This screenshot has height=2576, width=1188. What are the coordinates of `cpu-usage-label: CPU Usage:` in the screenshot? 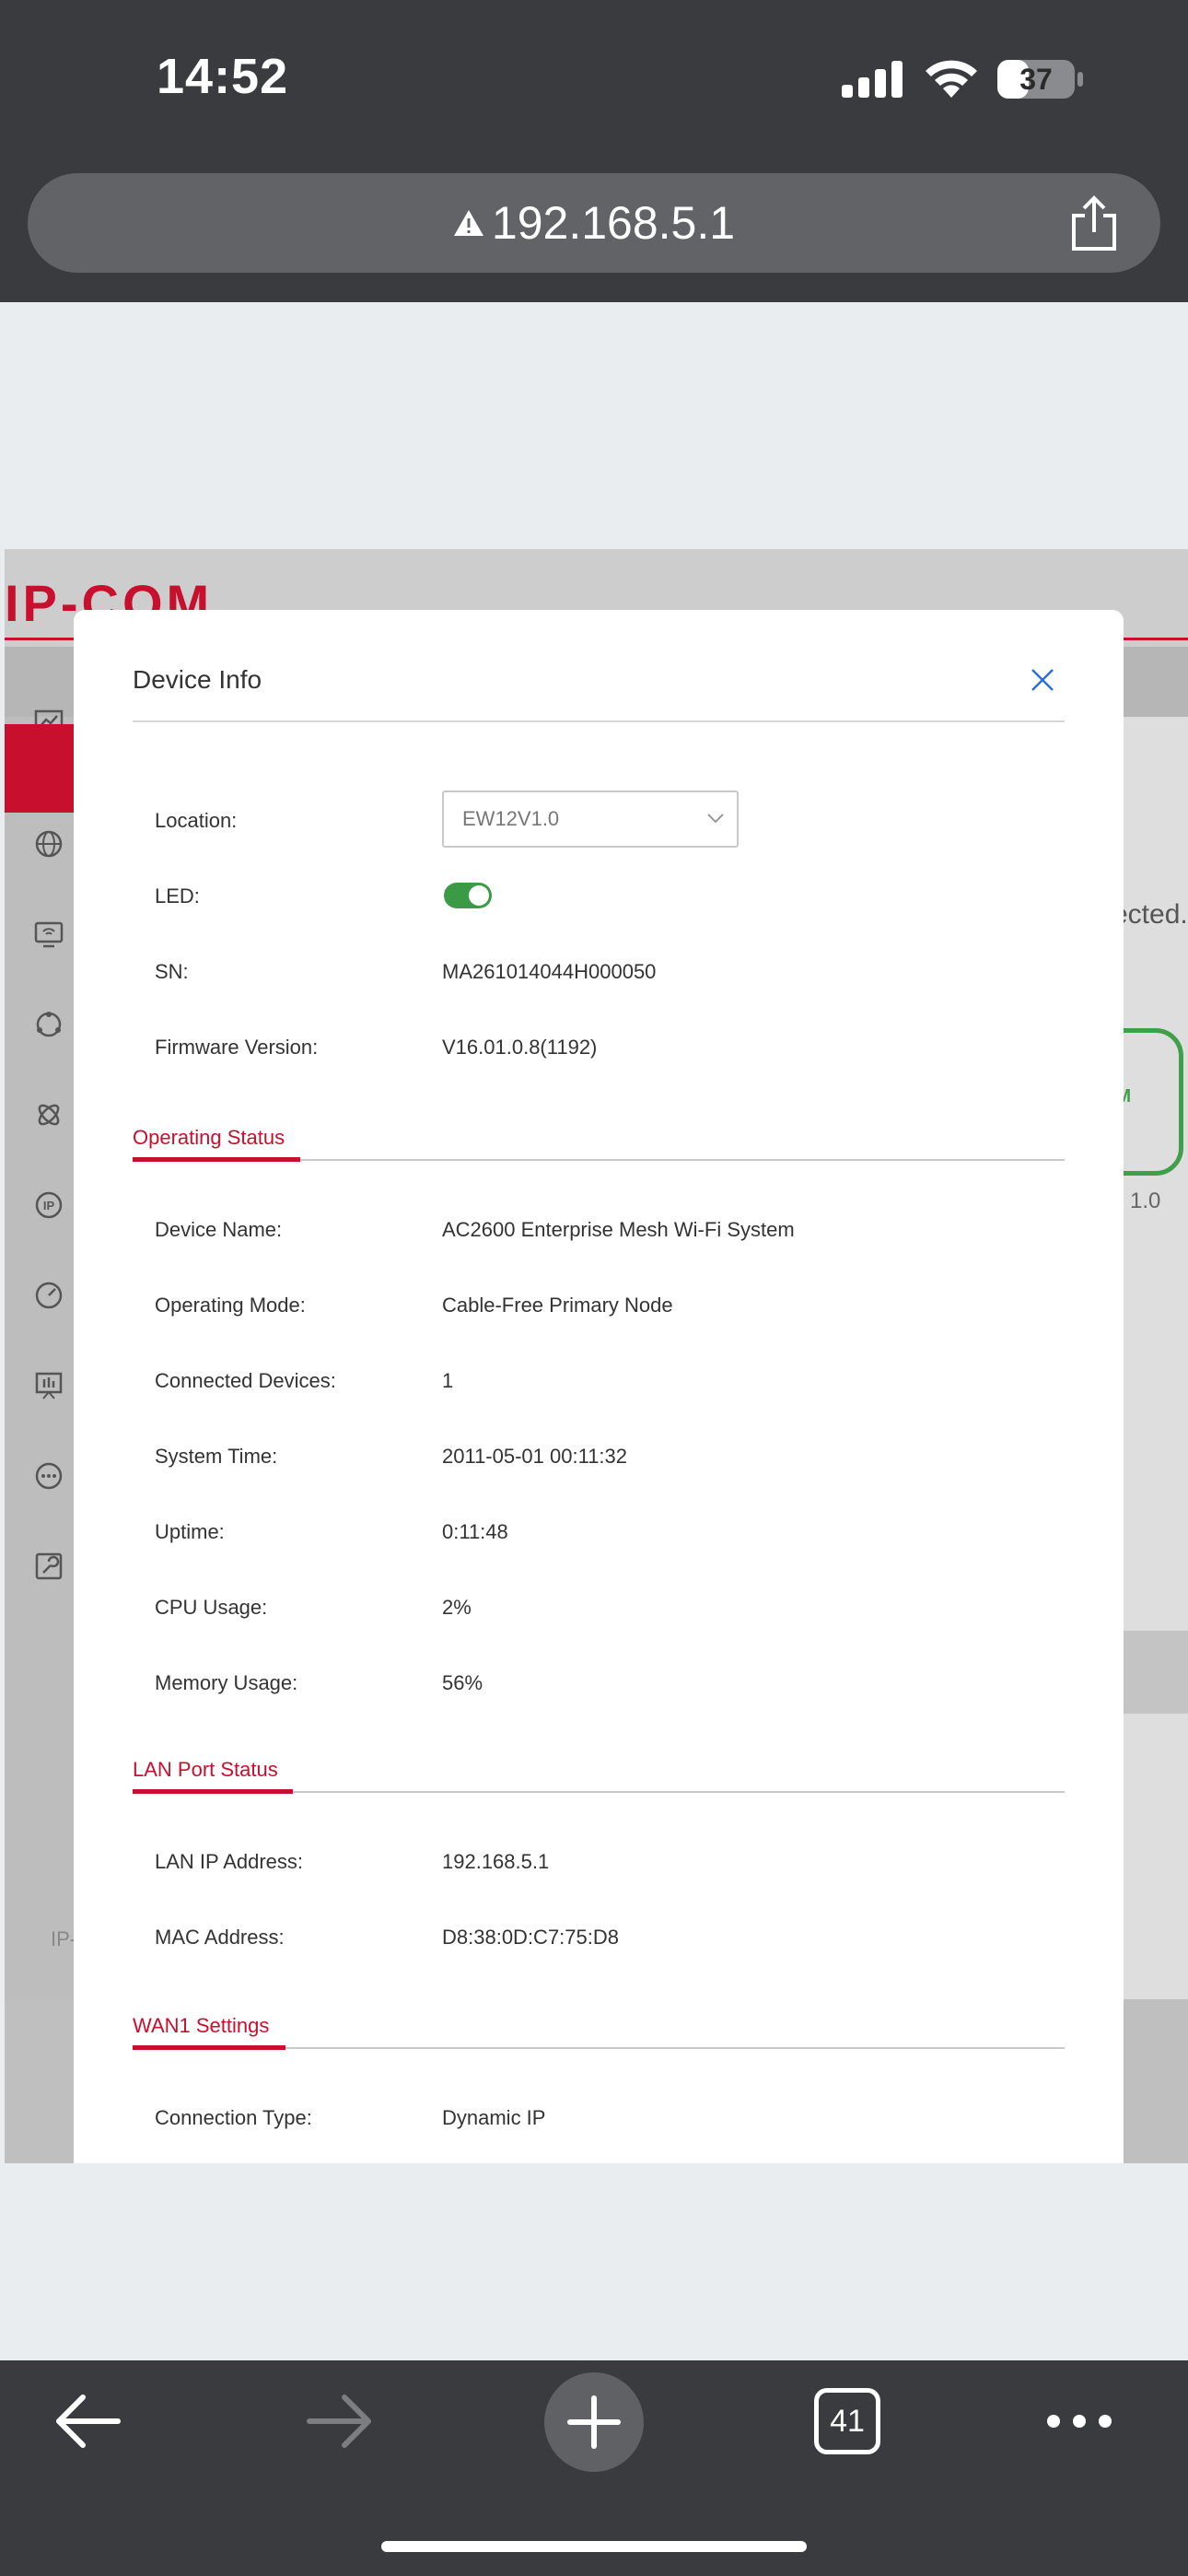 It's located at (211, 1607).